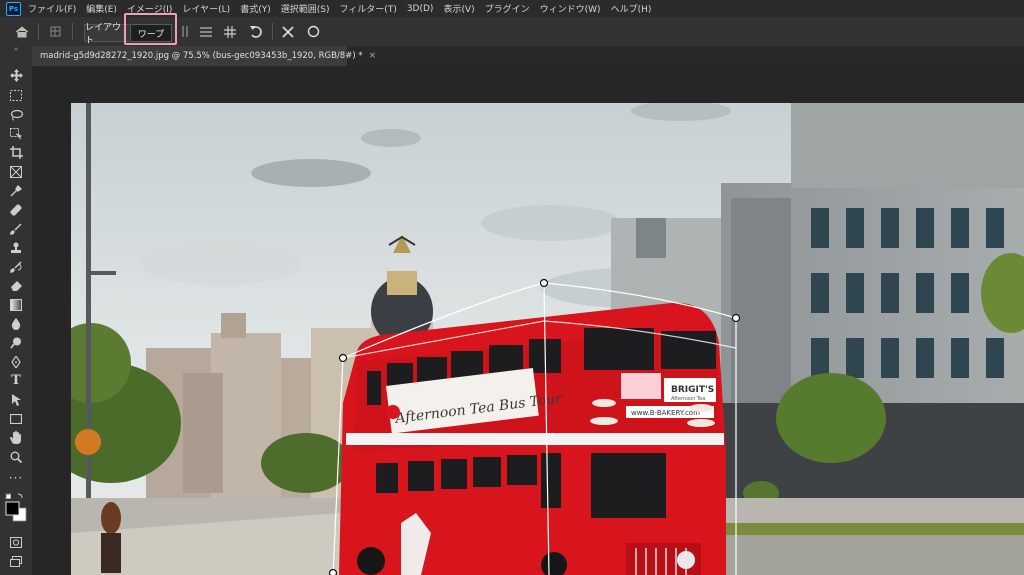 Image resolution: width=1024 pixels, height=575 pixels. I want to click on bus-url-text: www.B-BAKERY.com, so click(665, 413).